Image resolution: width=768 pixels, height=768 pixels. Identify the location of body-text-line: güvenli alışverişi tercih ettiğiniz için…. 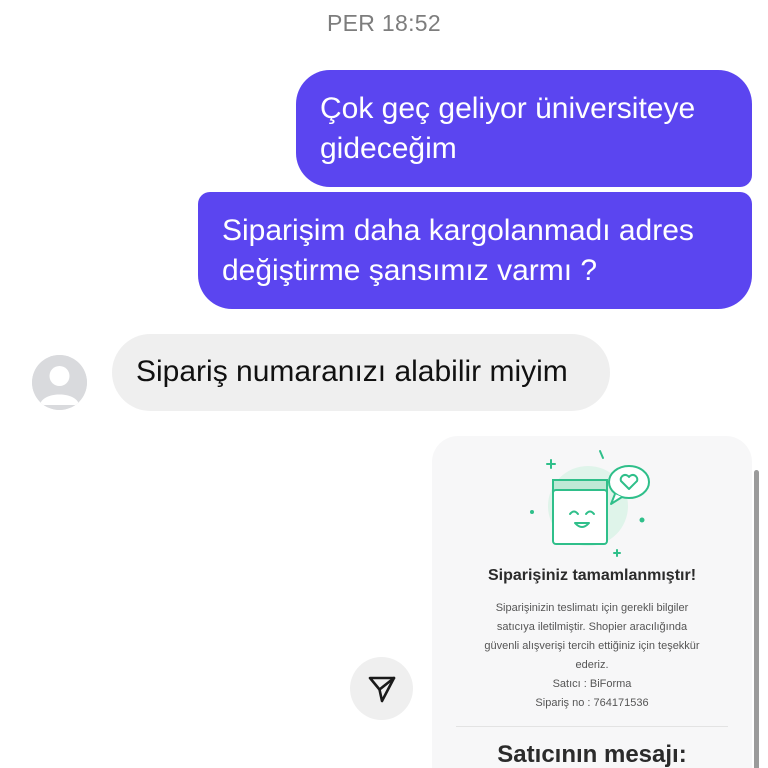
(592, 646).